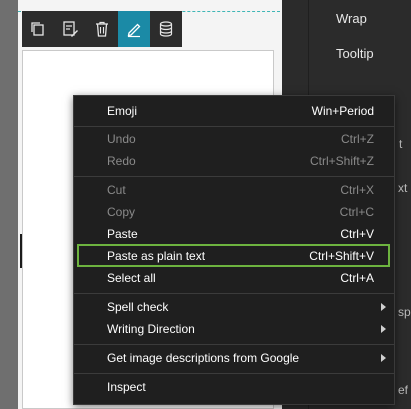  I want to click on pen-icon, so click(134, 30).